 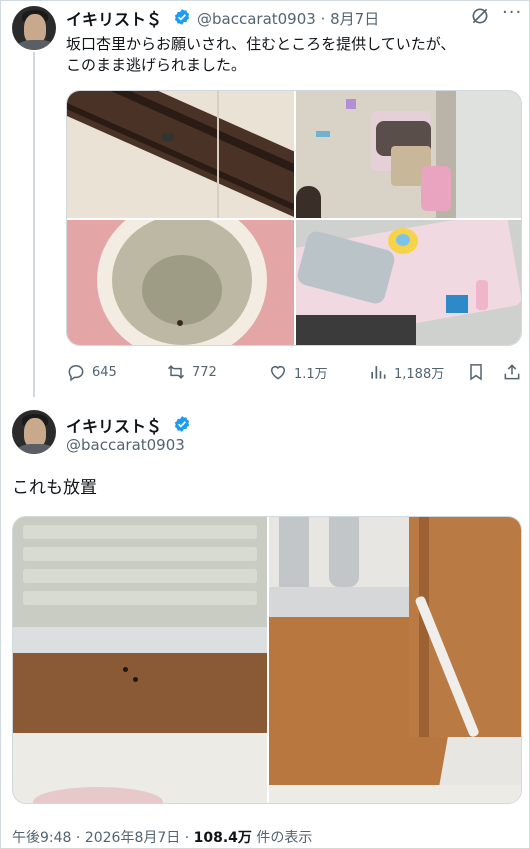 What do you see at coordinates (419, 374) in the screenshot?
I see `view-count: 1,188万` at bounding box center [419, 374].